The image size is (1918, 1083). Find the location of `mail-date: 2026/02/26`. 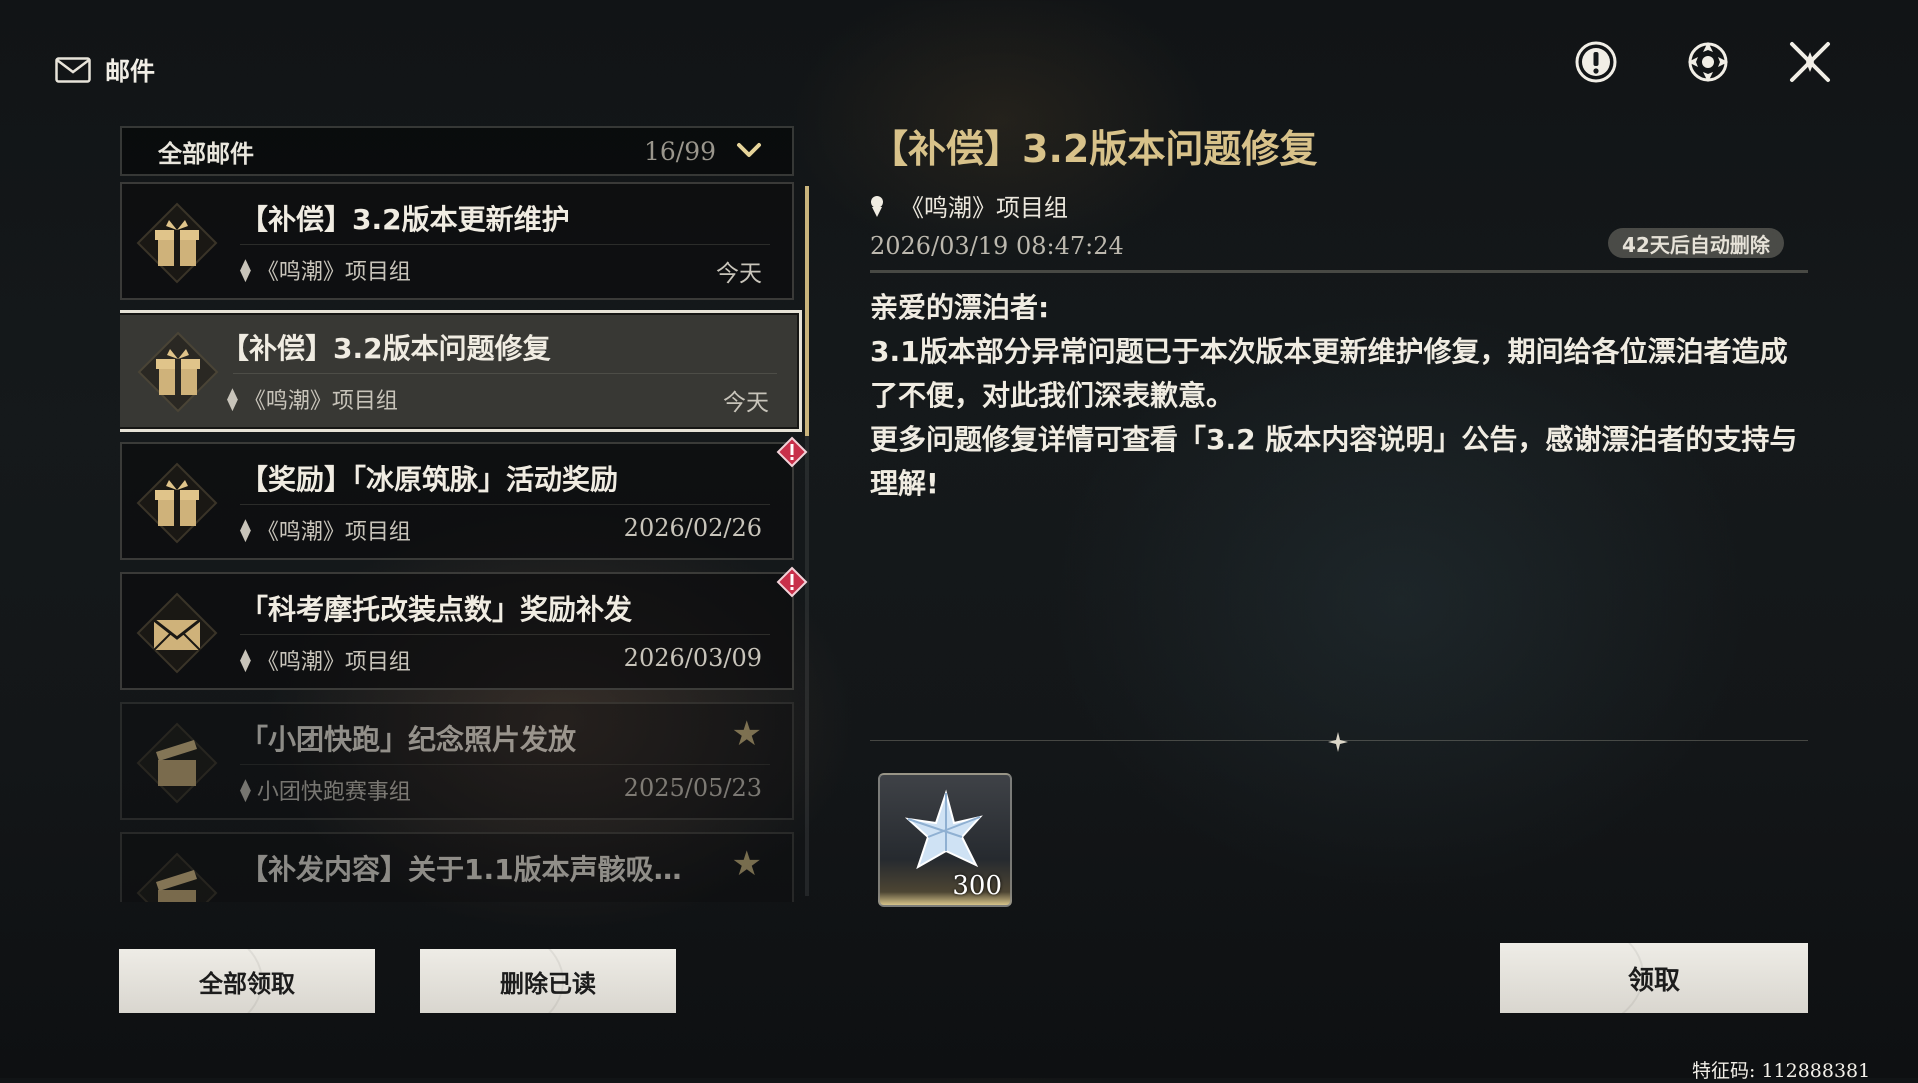

mail-date: 2026/02/26 is located at coordinates (692, 528).